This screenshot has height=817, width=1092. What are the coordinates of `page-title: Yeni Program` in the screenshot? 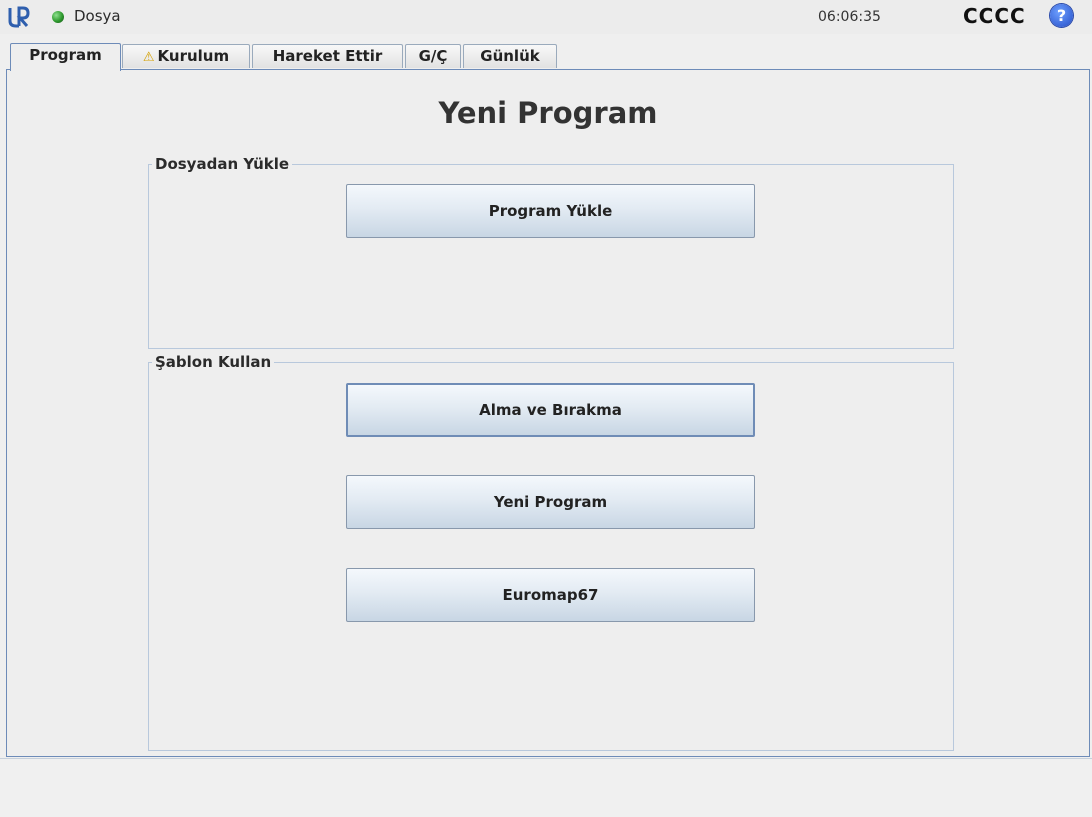 It's located at (548, 113).